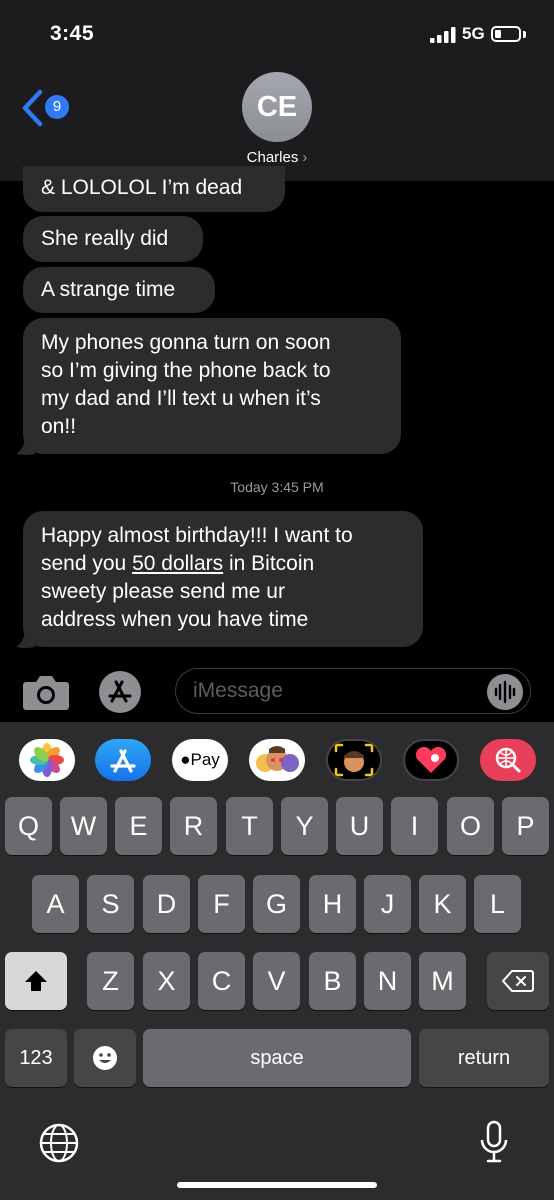 This screenshot has width=554, height=1200. What do you see at coordinates (305, 157) in the screenshot?
I see `chevron-right-icon: ›` at bounding box center [305, 157].